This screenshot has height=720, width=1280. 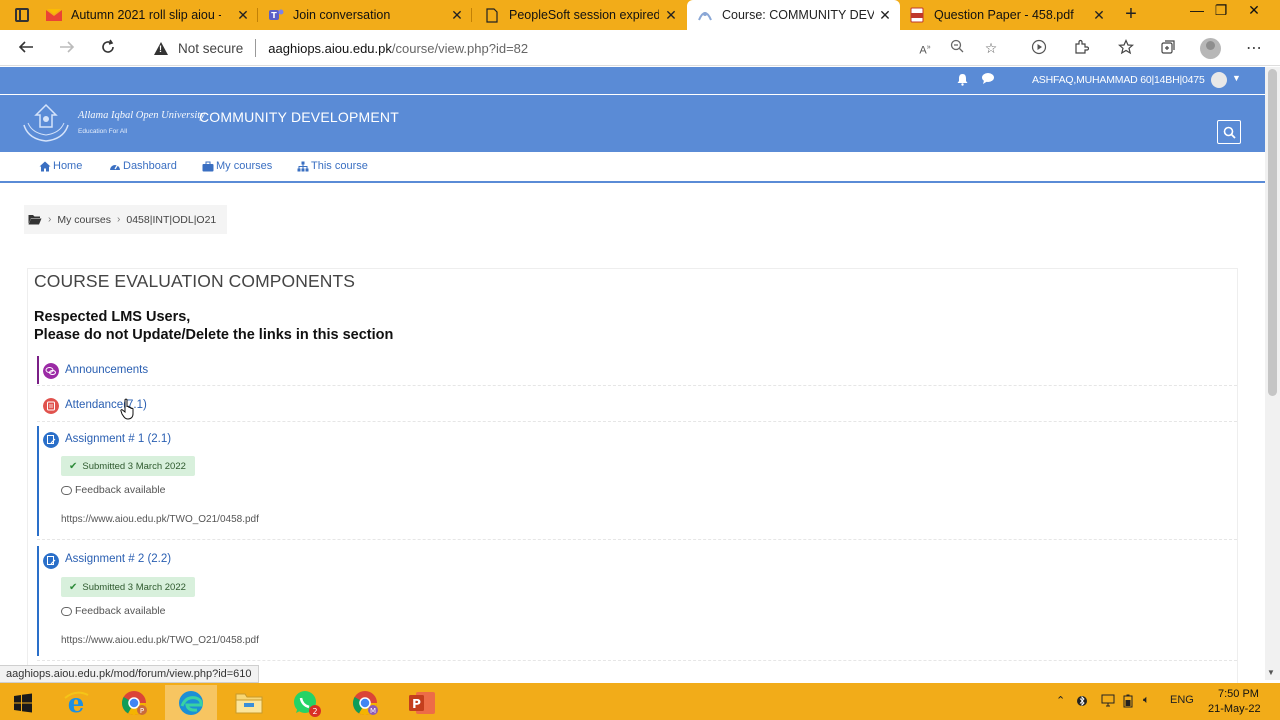 I want to click on tab-title: PeopleSoft session expired, so click(x=584, y=15).